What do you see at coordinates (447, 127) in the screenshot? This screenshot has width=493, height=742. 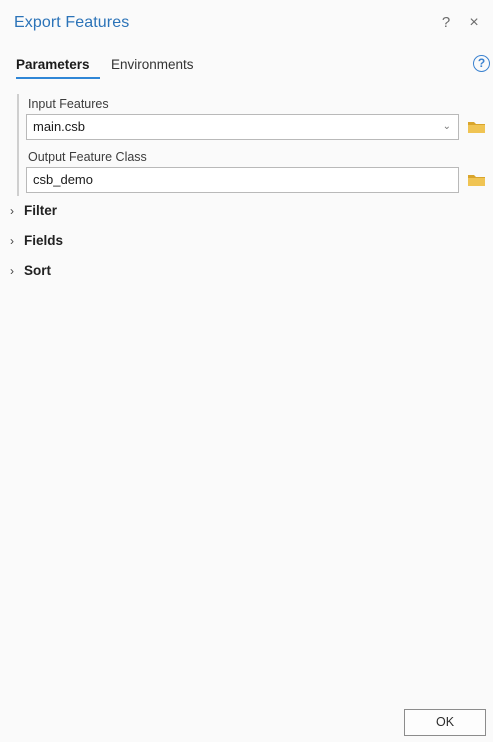 I see `chevron-down-icon: ⌄` at bounding box center [447, 127].